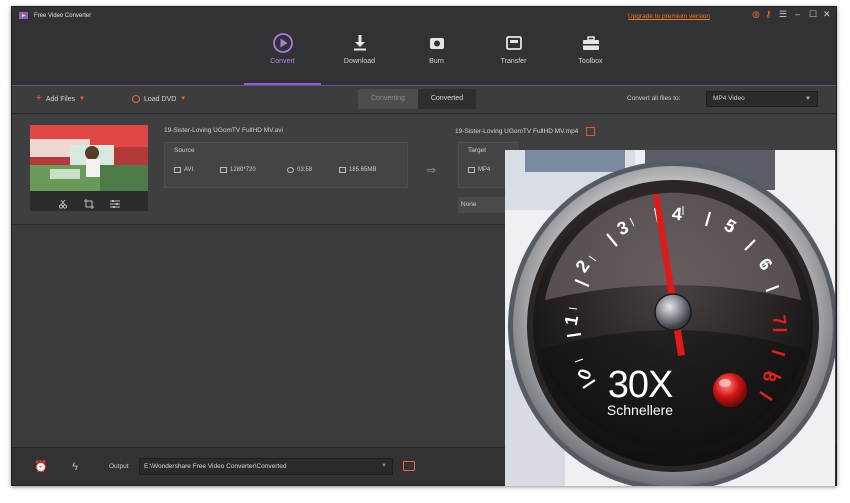 This screenshot has height=503, width=850. I want to click on trim-icon, so click(63, 202).